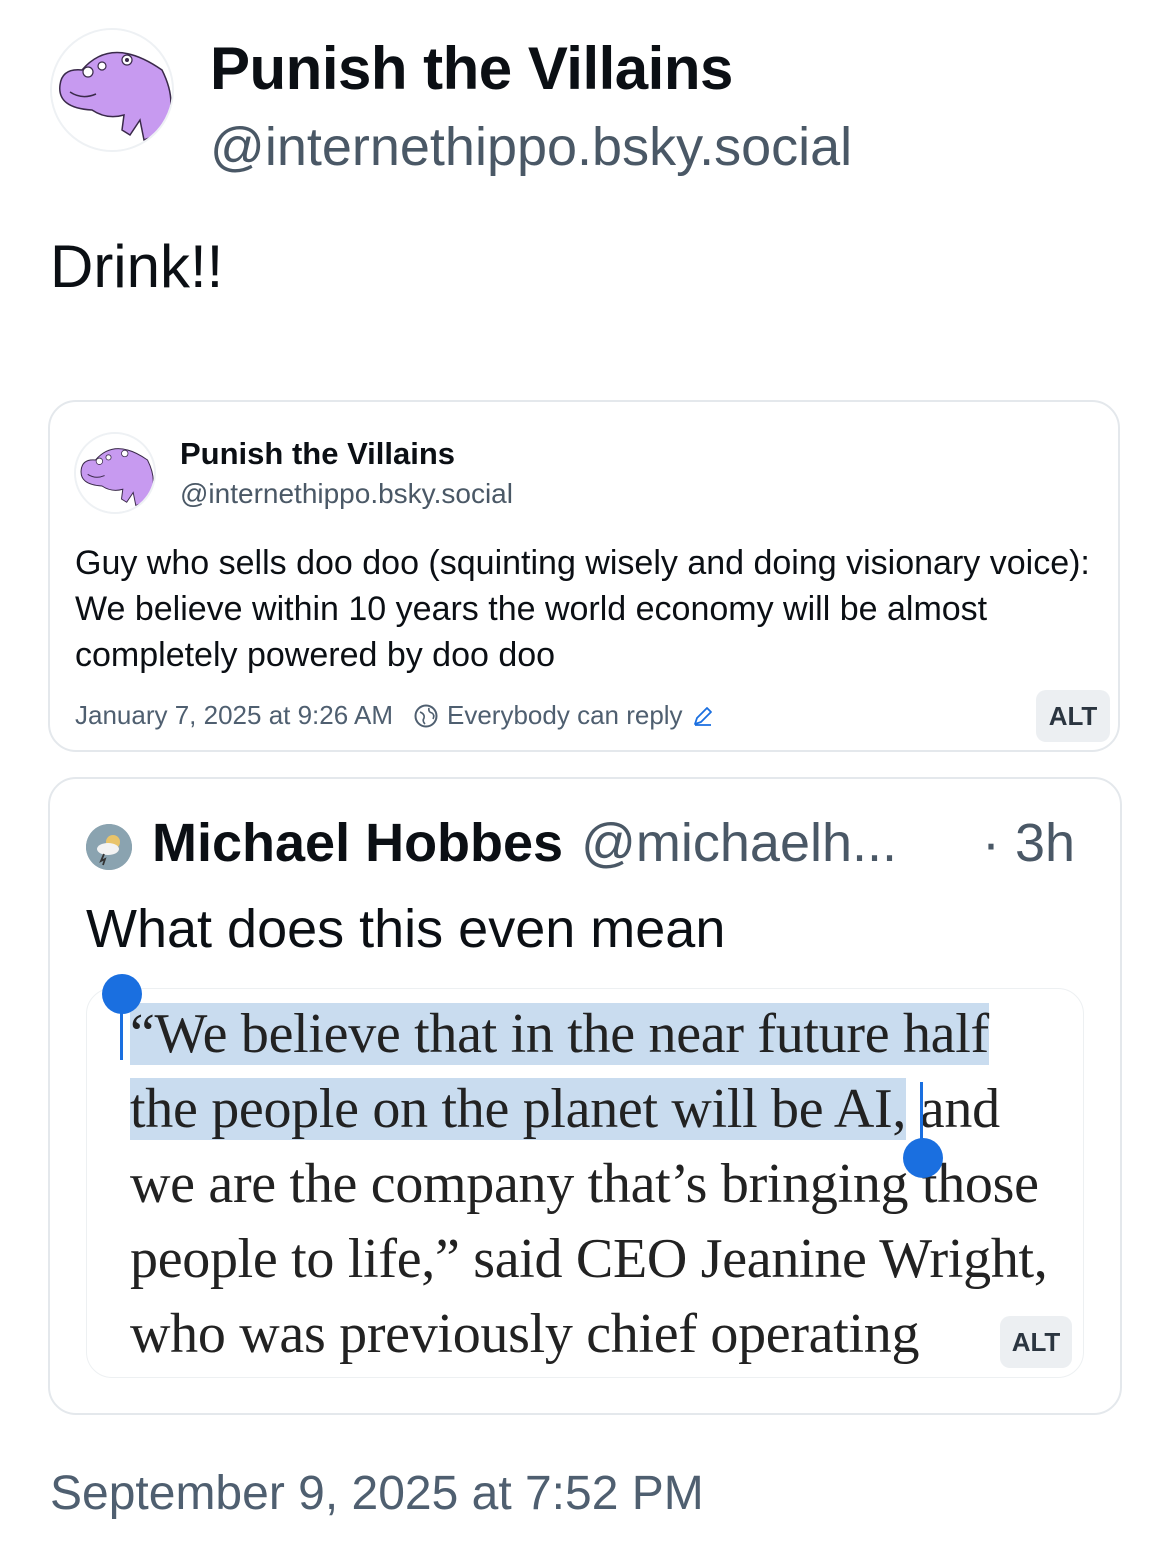 The image size is (1170, 1546). I want to click on post-timestamp: September 9, 2025 at 7:52 PM, so click(377, 1493).